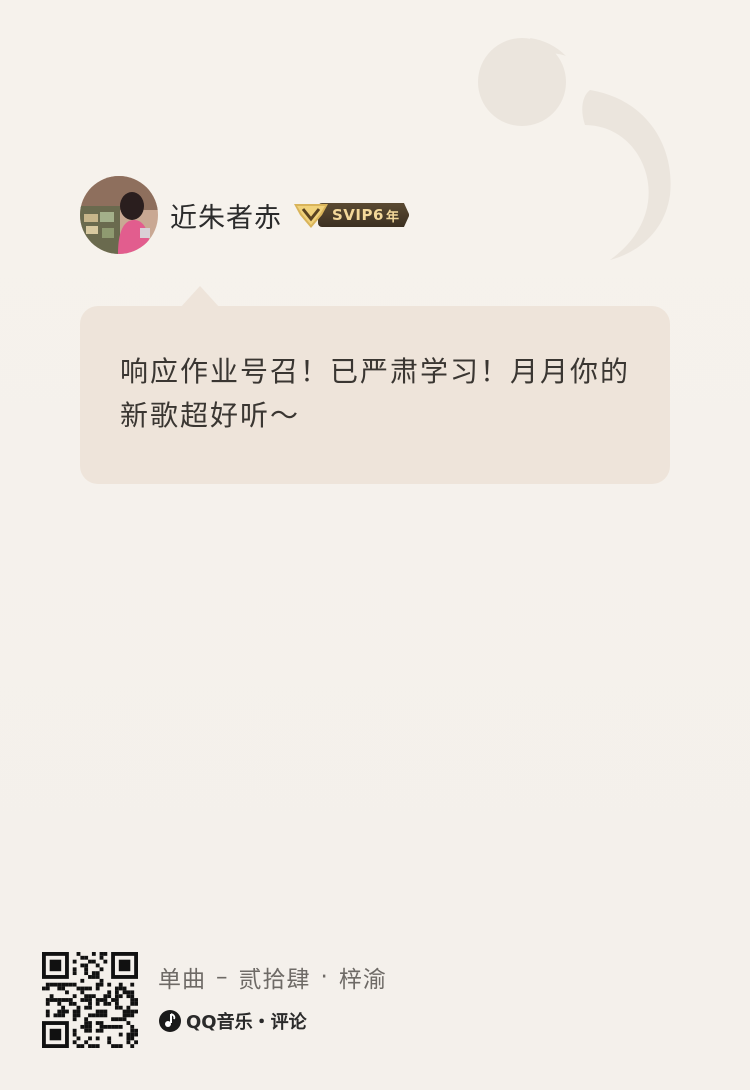 The height and width of the screenshot is (1090, 750). I want to click on song-title: 贰拾肆, so click(274, 980).